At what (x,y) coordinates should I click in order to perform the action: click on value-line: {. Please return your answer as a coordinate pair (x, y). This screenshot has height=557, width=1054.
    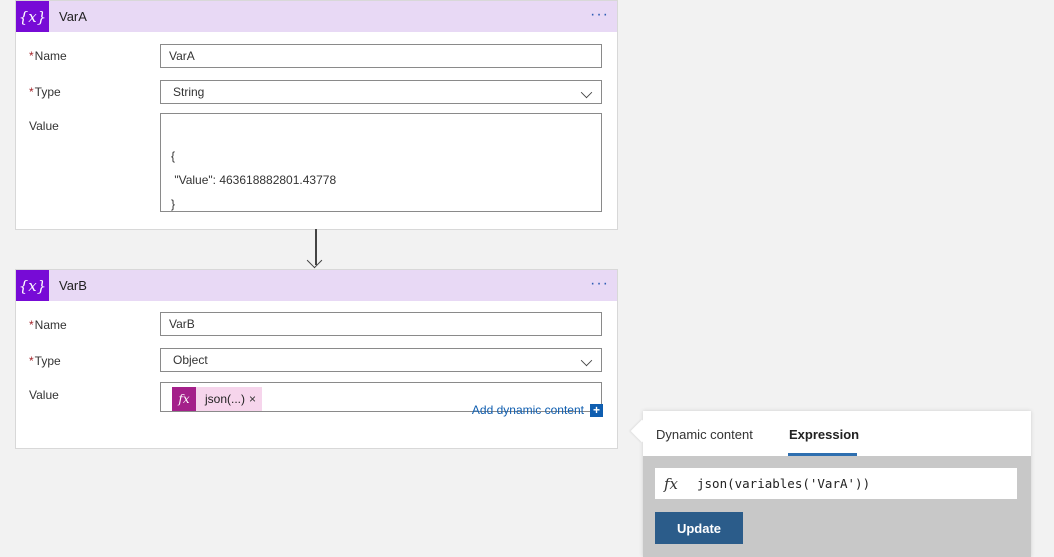
    Looking at the image, I should click on (173, 156).